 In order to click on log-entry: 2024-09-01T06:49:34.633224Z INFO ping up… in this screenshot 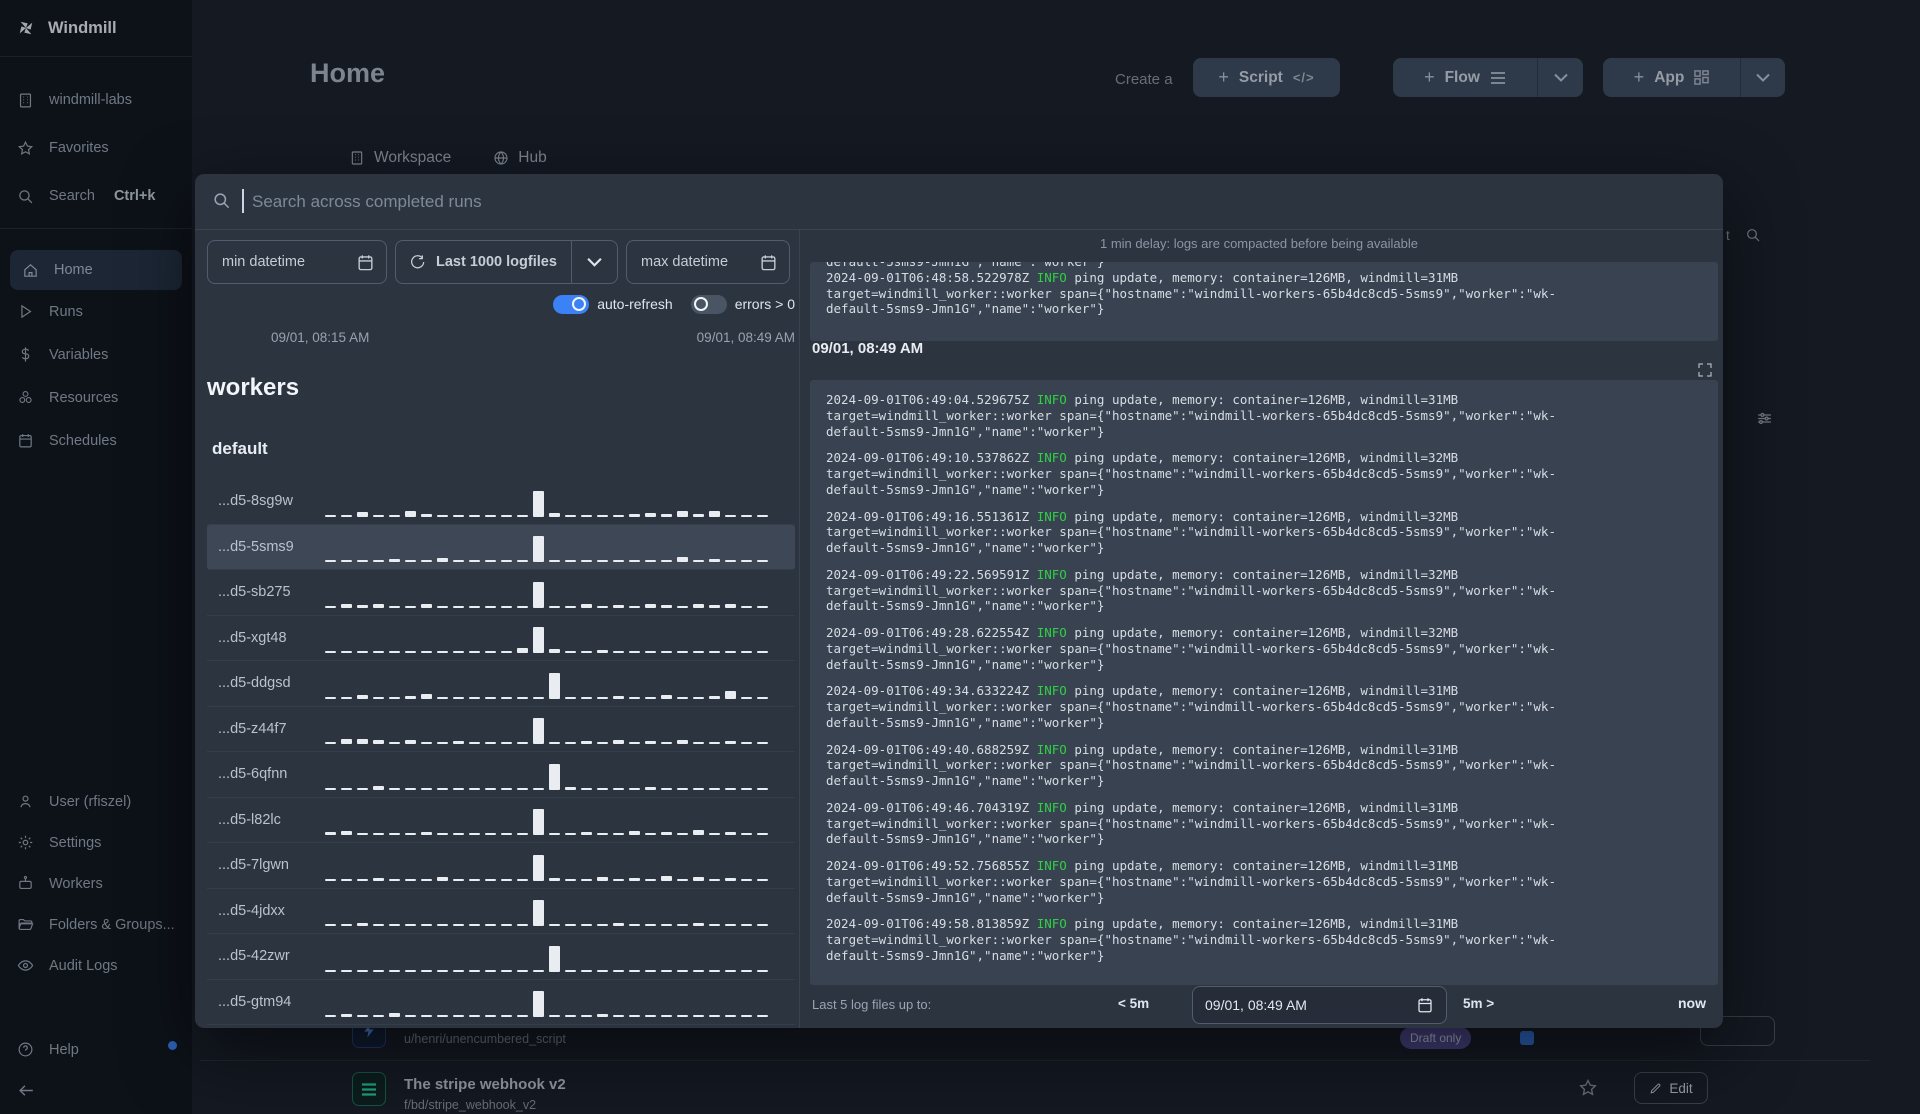, I will do `click(1191, 706)`.